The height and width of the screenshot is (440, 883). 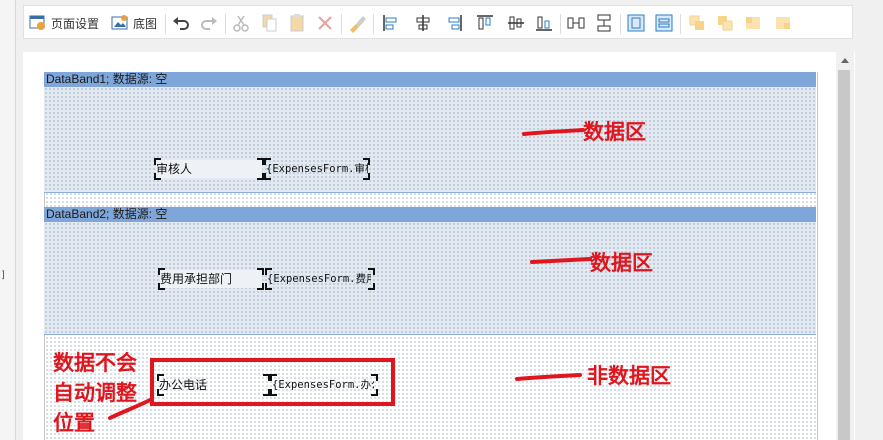 What do you see at coordinates (725, 23) in the screenshot?
I see `send-back-icon` at bounding box center [725, 23].